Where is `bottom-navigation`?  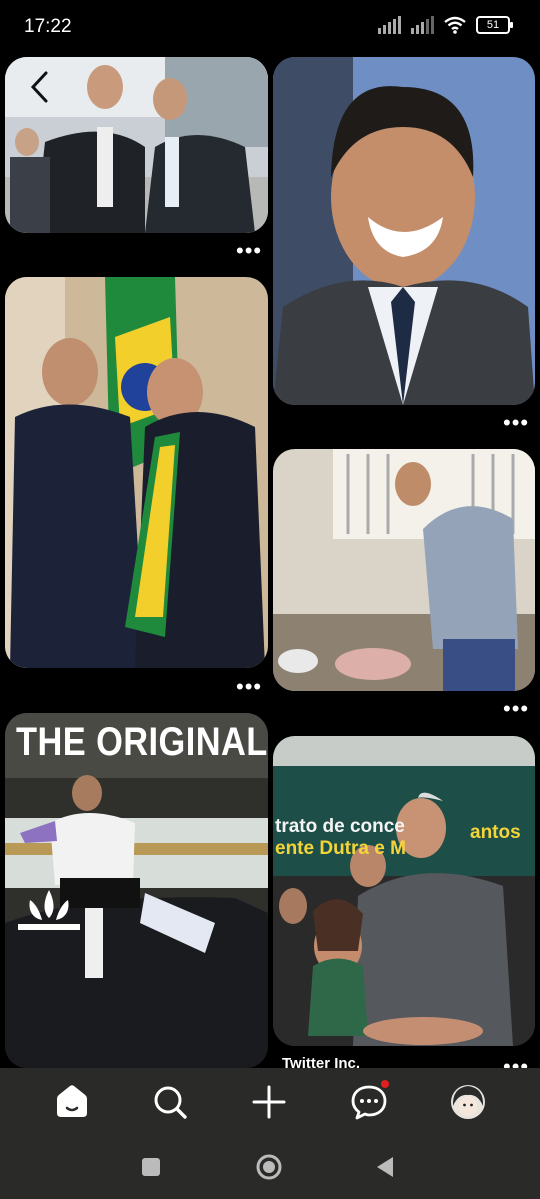 bottom-navigation is located at coordinates (270, 1102).